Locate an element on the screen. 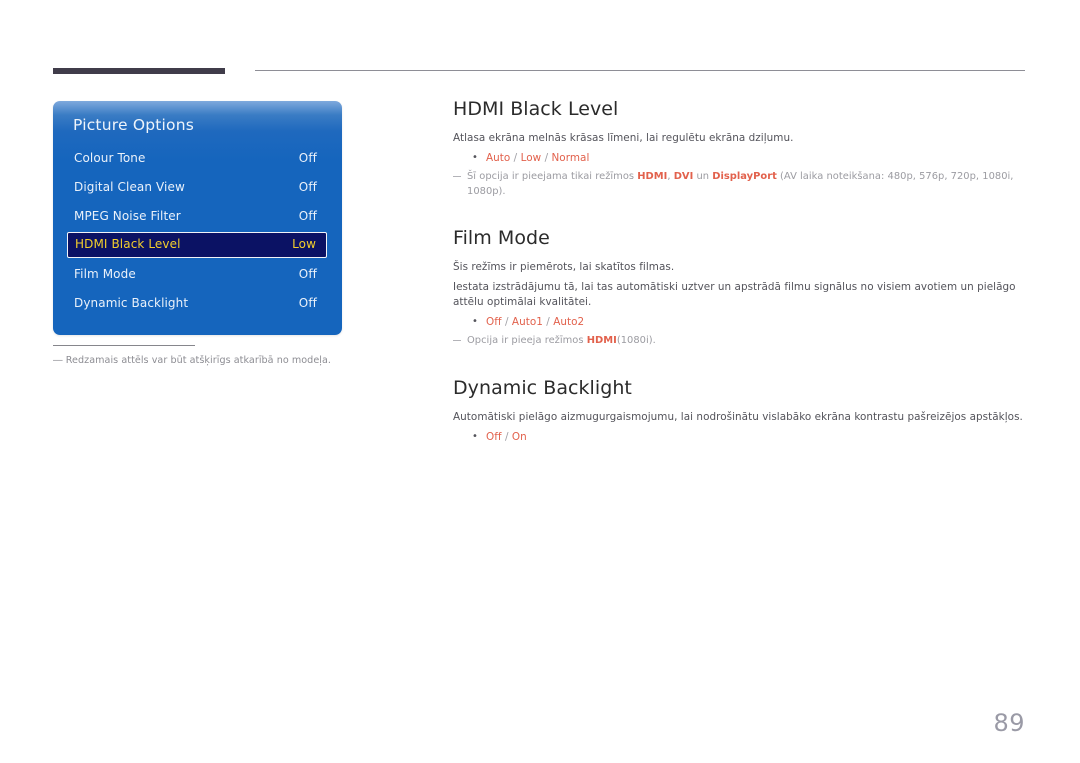  osd-item-label: Film Mode is located at coordinates (105, 274).